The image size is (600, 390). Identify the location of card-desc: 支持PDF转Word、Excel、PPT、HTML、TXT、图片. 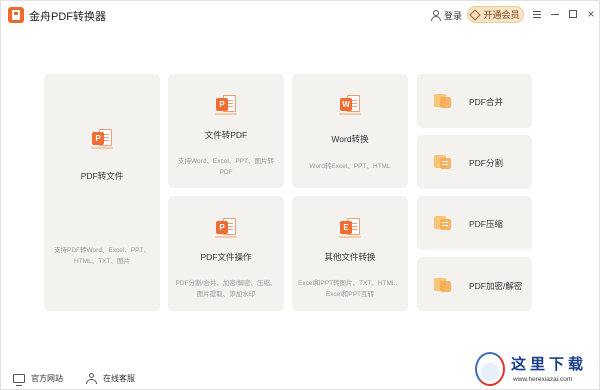
(102, 256).